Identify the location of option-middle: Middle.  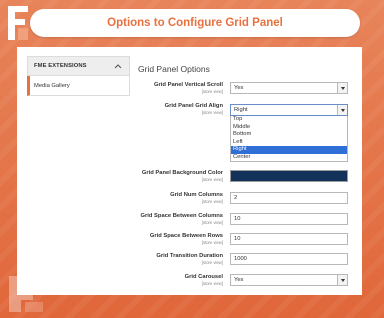
(289, 128).